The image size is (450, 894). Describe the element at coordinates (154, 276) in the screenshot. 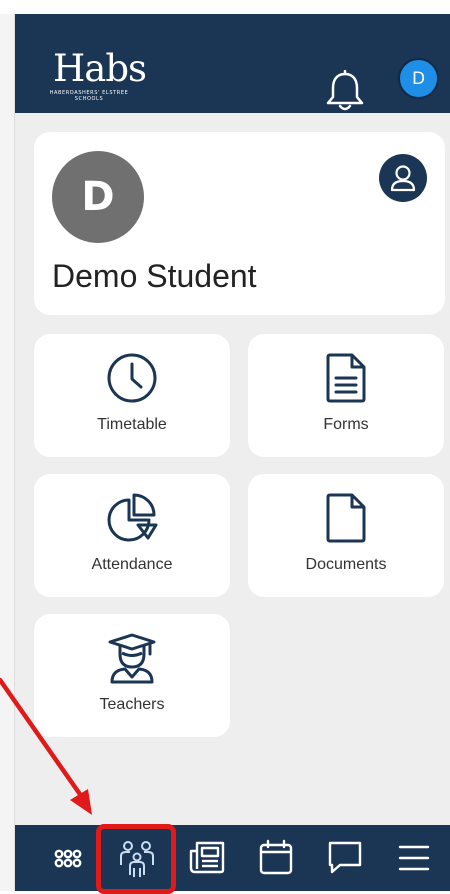

I see `profile-name: Demo Student` at that location.